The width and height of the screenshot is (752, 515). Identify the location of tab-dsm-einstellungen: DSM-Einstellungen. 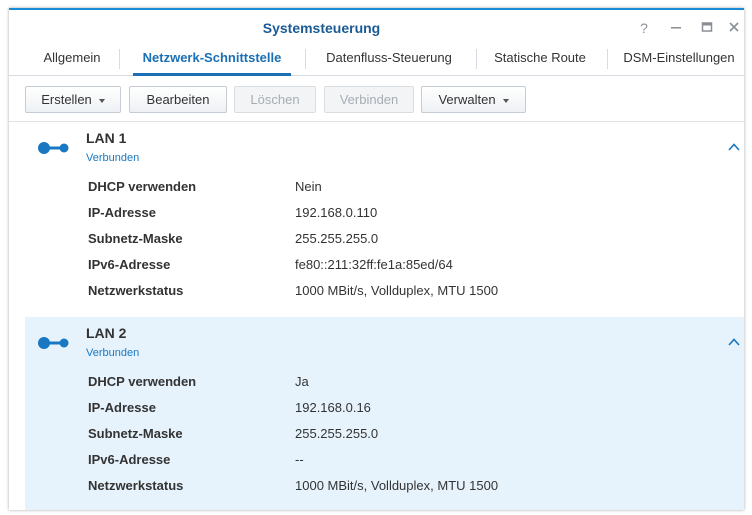
(679, 60).